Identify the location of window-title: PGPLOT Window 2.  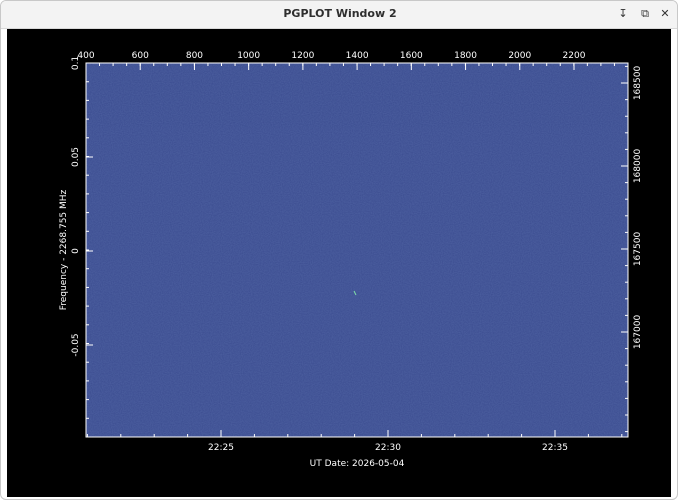
(340, 13).